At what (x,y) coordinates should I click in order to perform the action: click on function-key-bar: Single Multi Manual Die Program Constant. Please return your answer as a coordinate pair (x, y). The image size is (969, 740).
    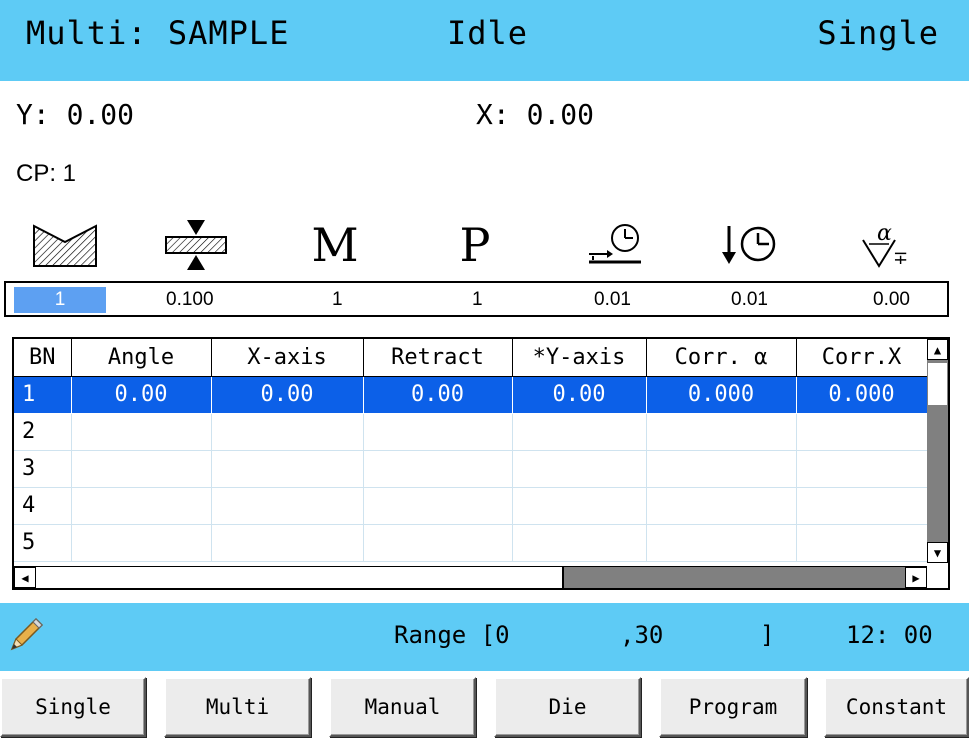
    Looking at the image, I should click on (484, 705).